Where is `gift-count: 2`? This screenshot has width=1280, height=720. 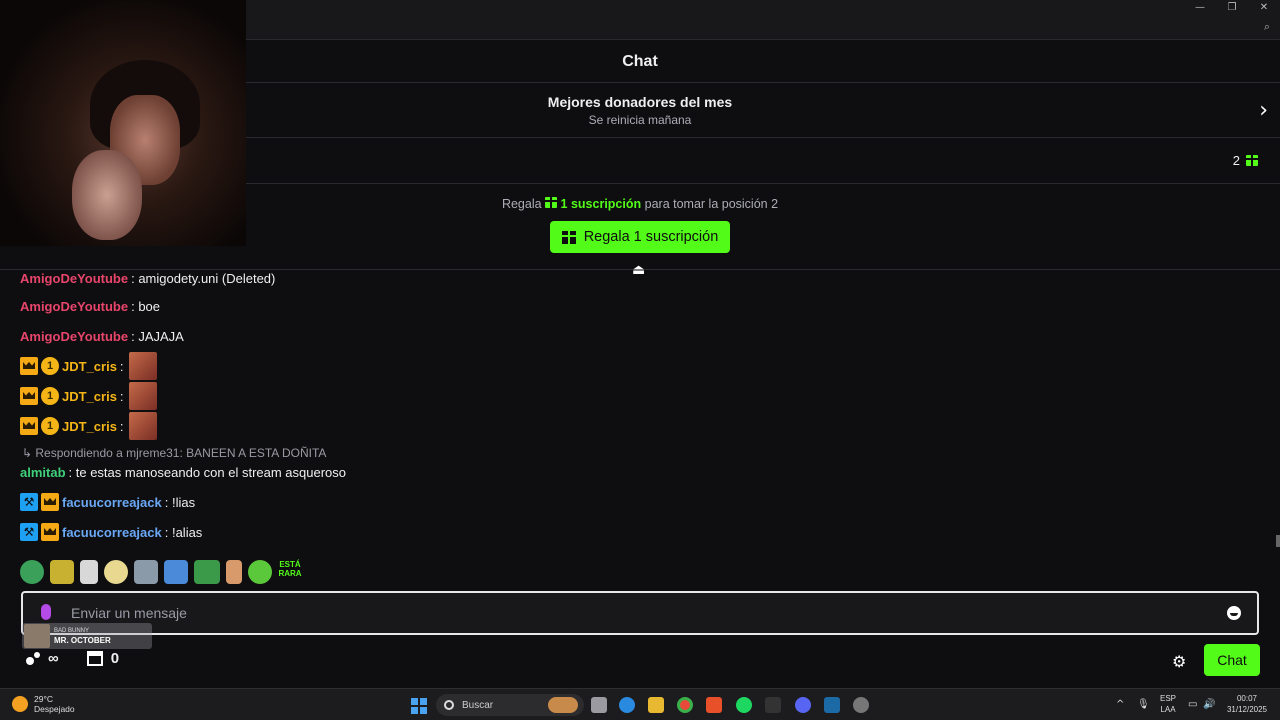
gift-count: 2 is located at coordinates (1245, 160).